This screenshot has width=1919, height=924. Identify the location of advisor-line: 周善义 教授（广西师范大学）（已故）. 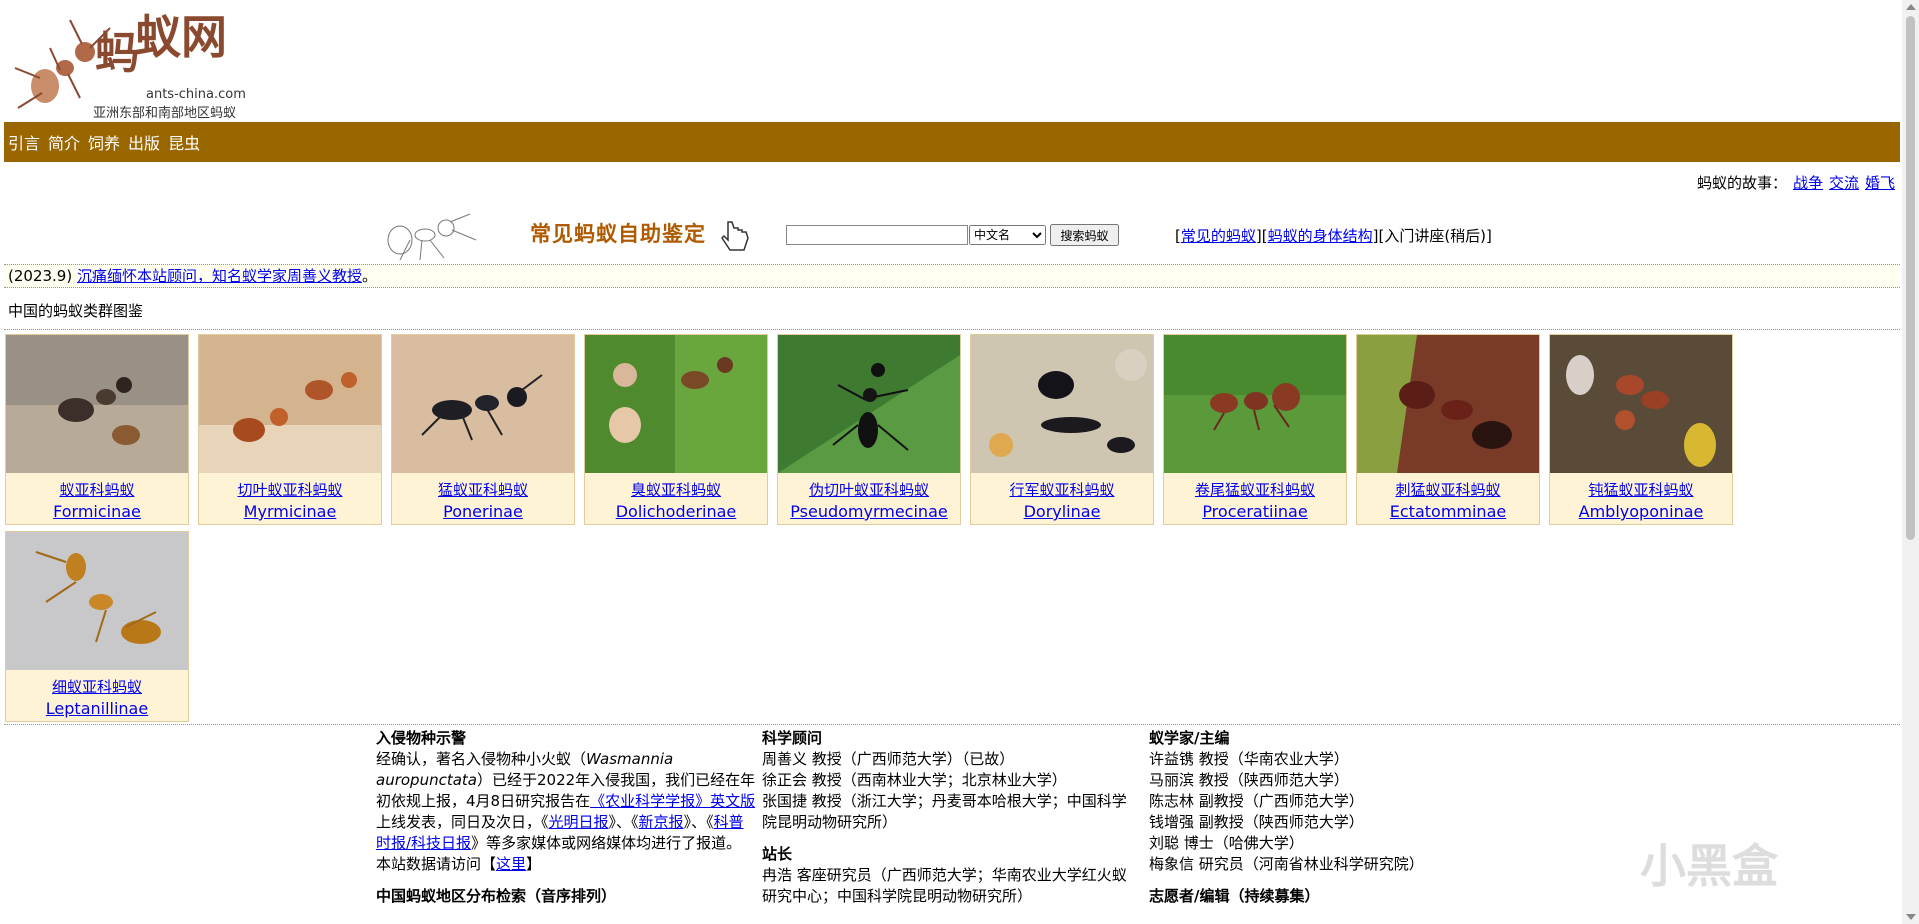
(888, 759).